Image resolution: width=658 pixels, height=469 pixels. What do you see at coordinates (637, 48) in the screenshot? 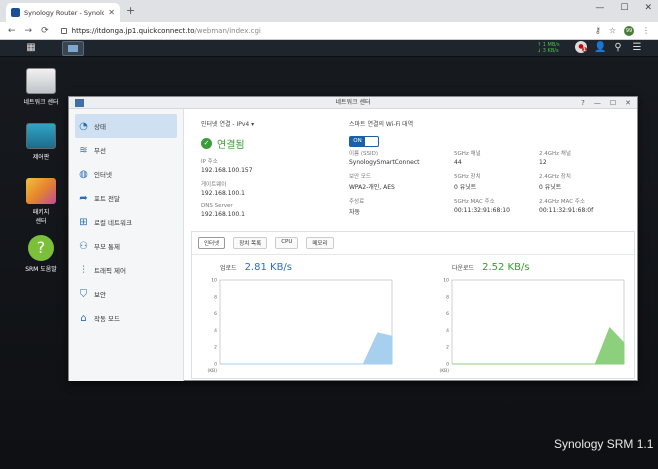
I see `widgets-icon: ☰` at bounding box center [637, 48].